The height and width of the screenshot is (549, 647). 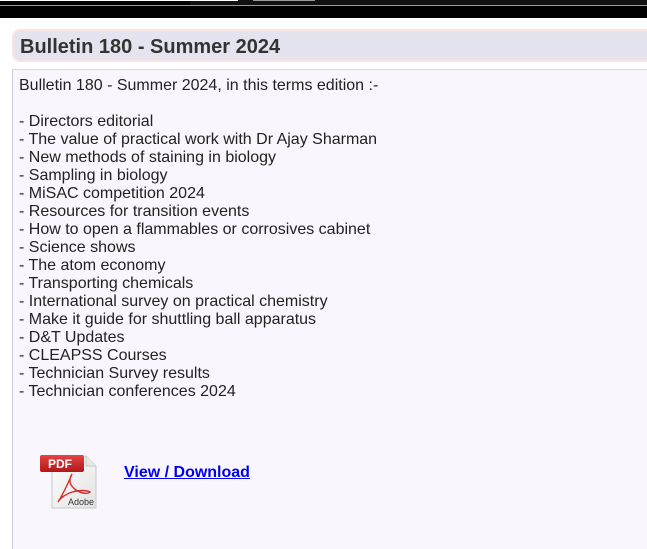 I want to click on pdf-adobe-icon: PDF Adobe, so click(x=70, y=481).